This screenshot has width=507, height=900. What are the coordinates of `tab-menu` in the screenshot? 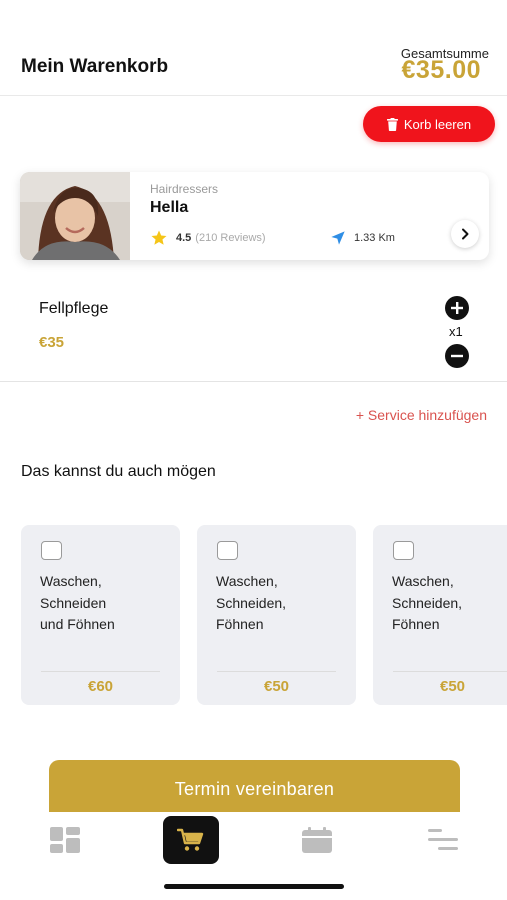 It's located at (443, 840).